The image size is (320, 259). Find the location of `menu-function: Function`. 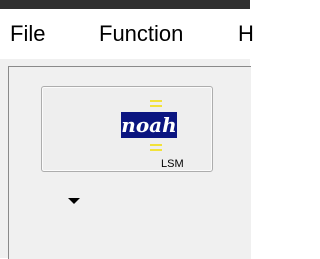

menu-function: Function is located at coordinates (141, 34).